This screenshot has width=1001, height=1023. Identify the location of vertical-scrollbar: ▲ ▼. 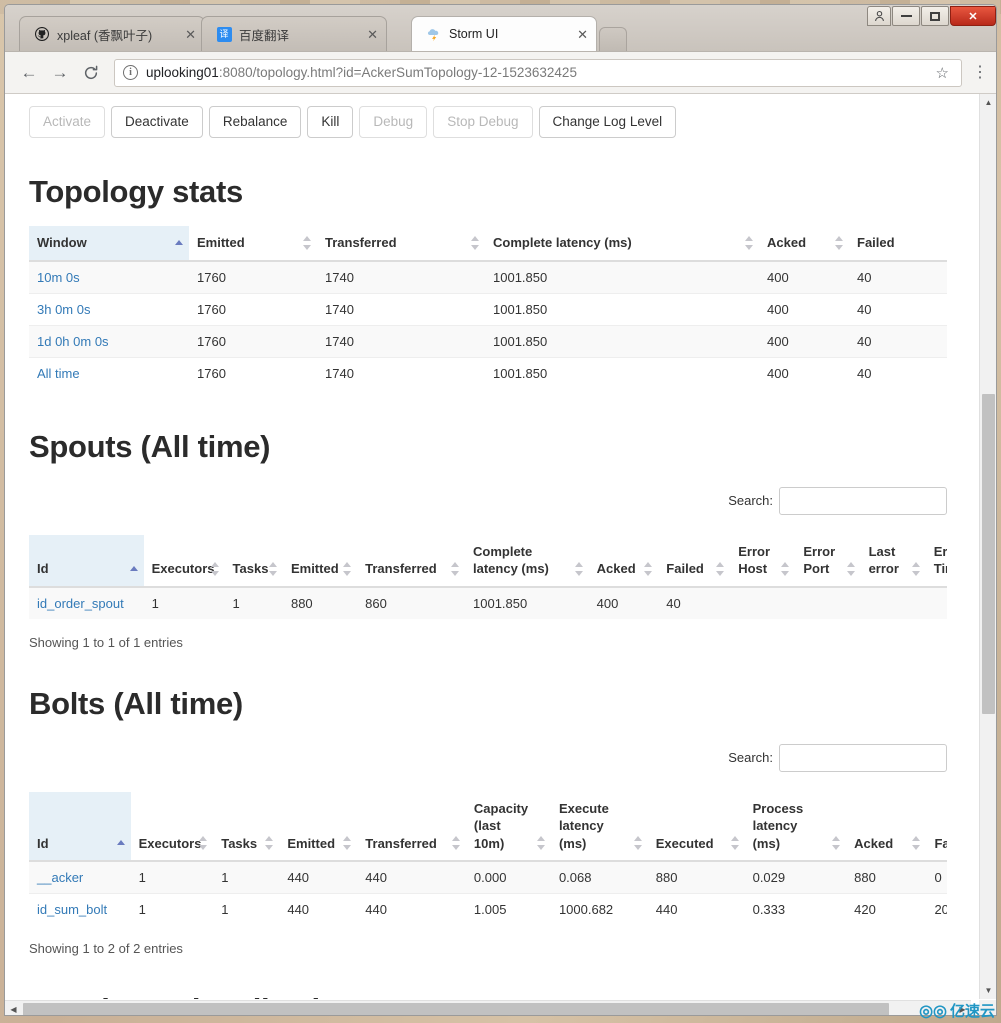
(987, 546).